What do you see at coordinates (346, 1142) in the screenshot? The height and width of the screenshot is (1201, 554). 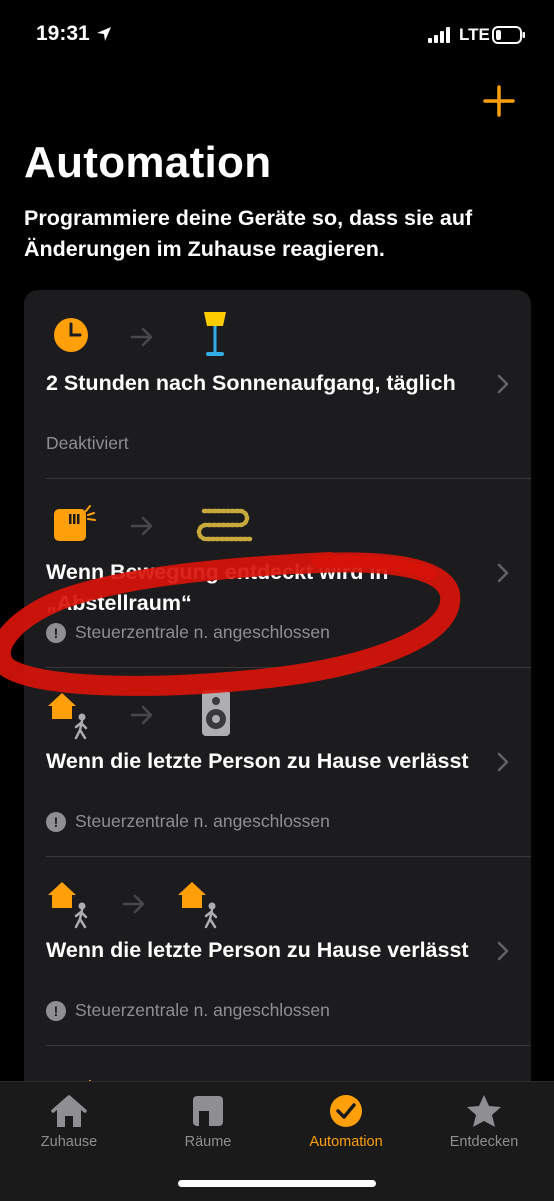 I see `tab-label: Automation` at bounding box center [346, 1142].